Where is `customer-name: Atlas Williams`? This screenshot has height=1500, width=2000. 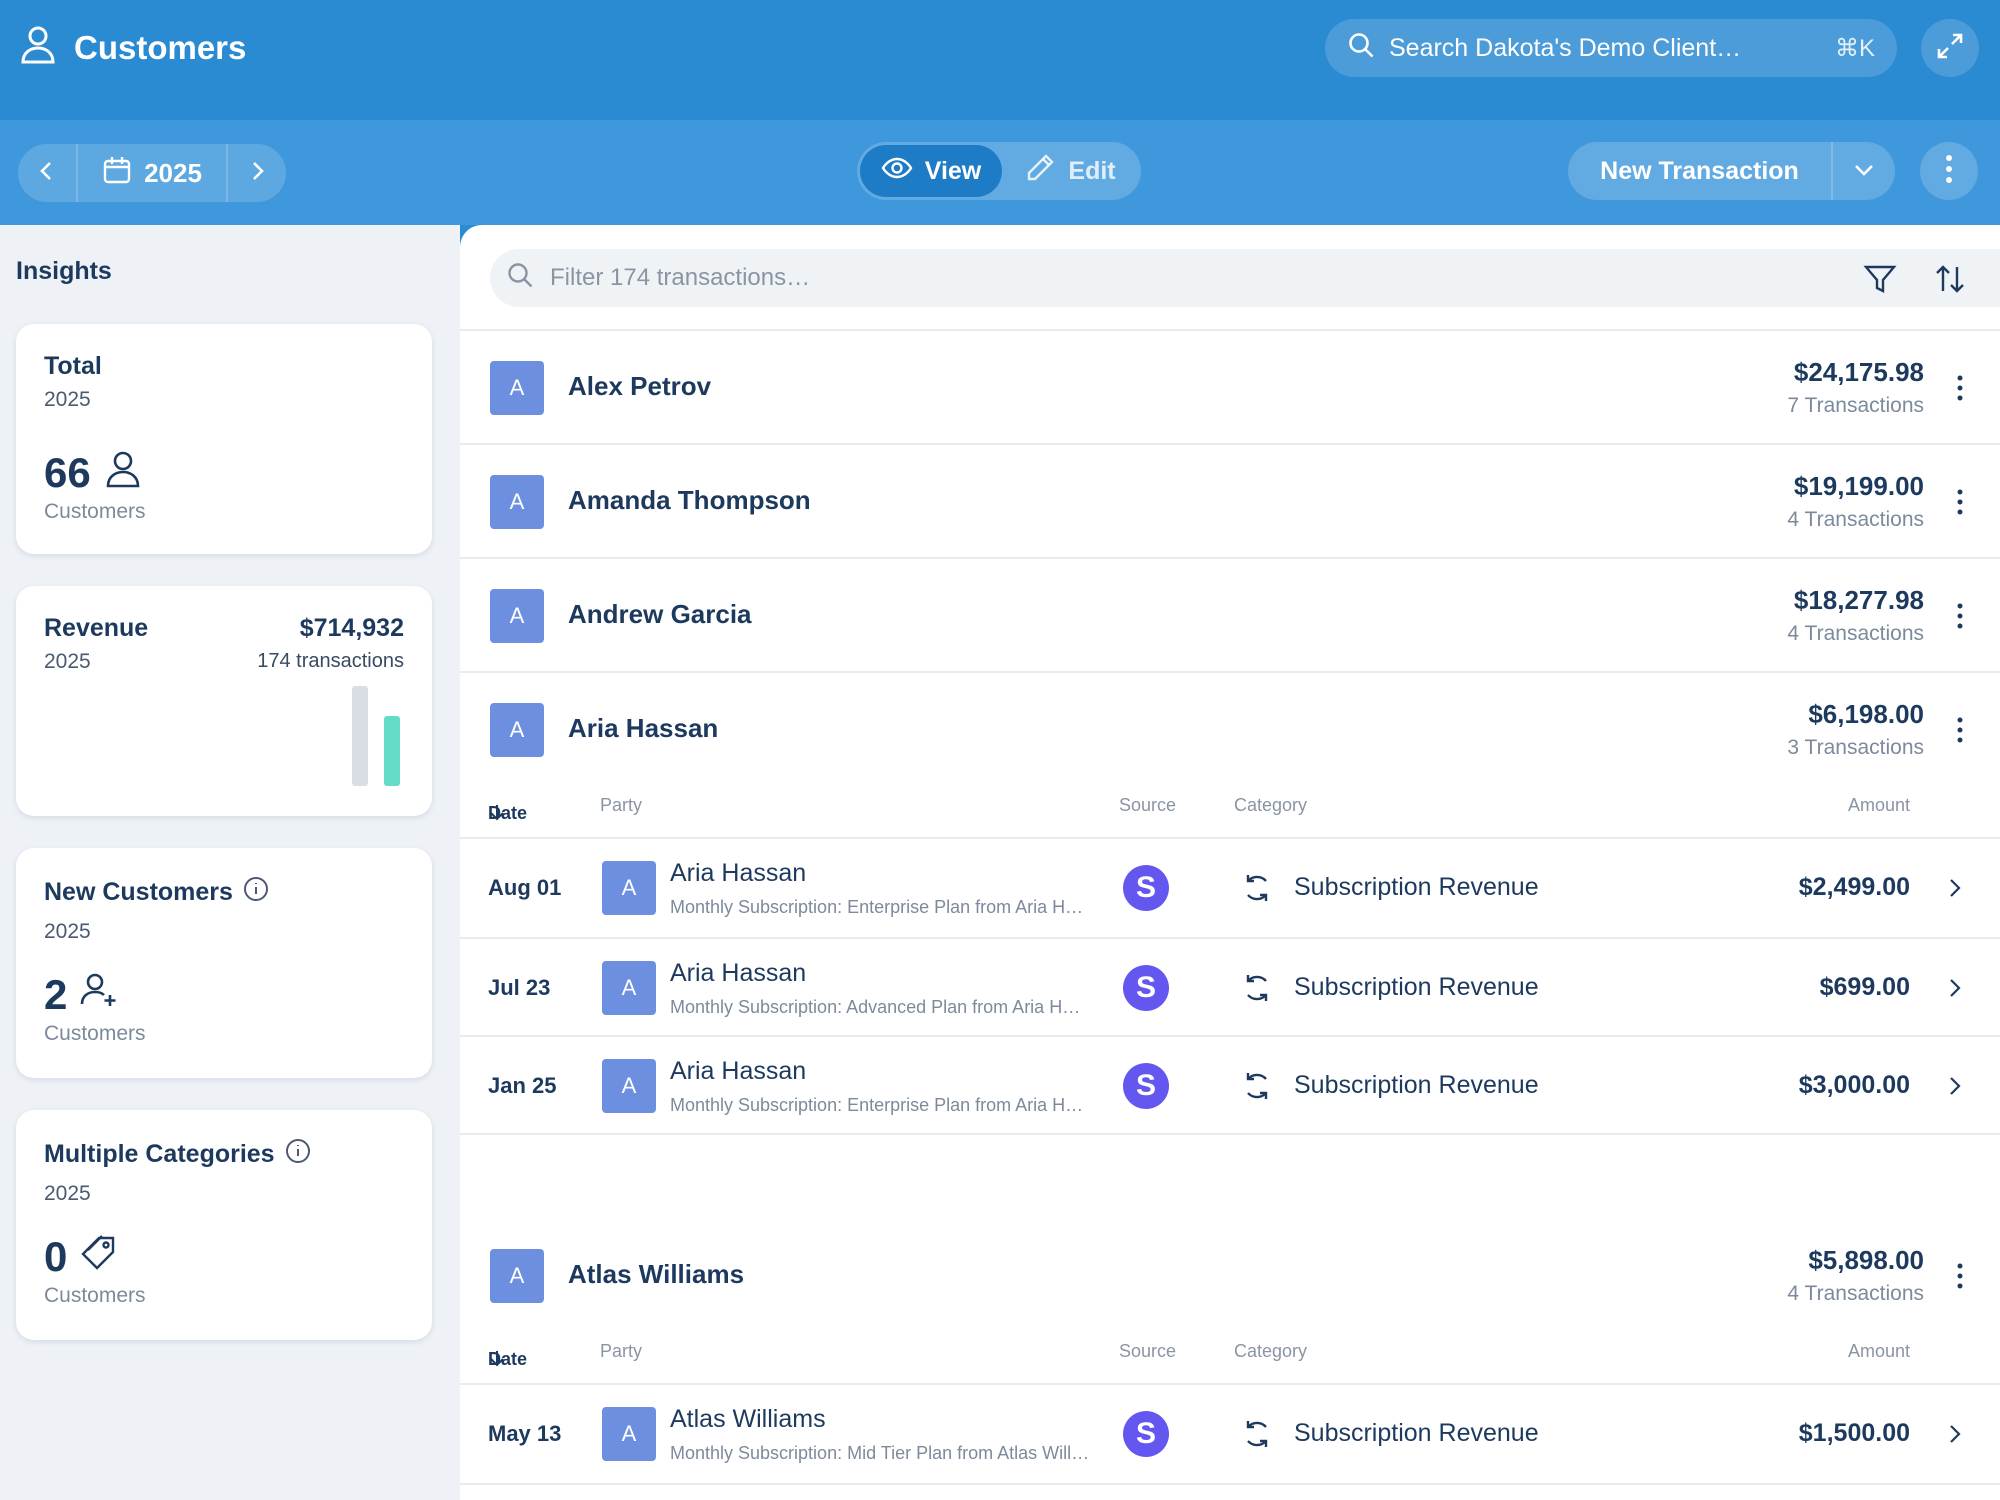 customer-name: Atlas Williams is located at coordinates (656, 1274).